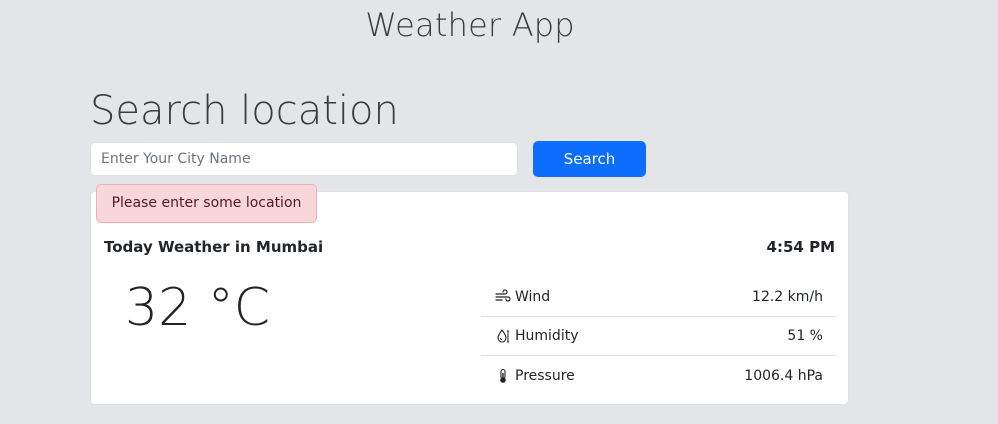 Image resolution: width=998 pixels, height=424 pixels. I want to click on humidity-icon, so click(503, 336).